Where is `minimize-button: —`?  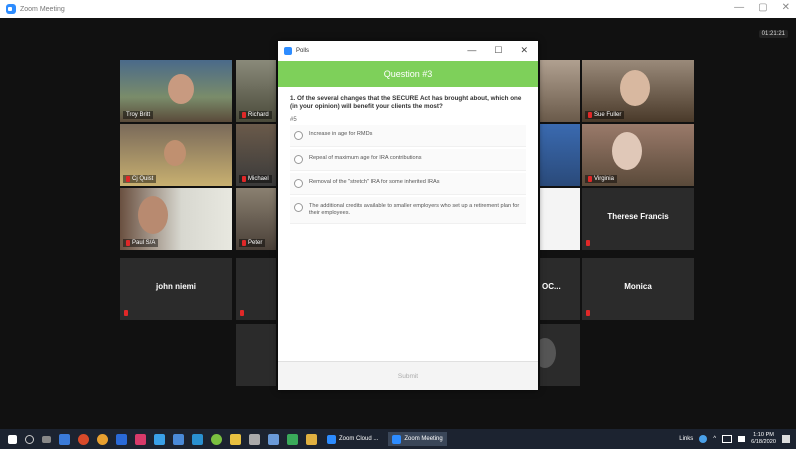 minimize-button: — is located at coordinates (739, 7).